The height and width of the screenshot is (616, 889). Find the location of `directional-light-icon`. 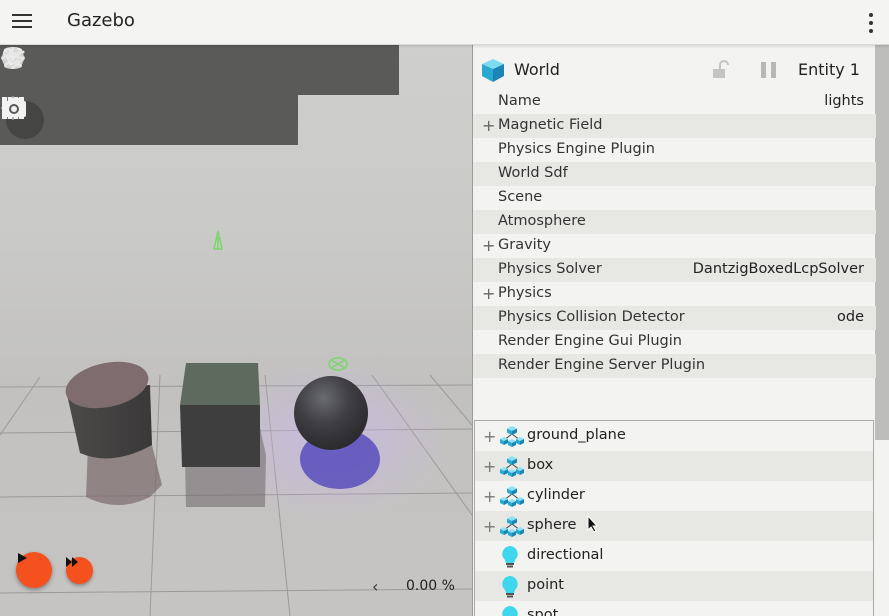

directional-light-icon is located at coordinates (175, 70).